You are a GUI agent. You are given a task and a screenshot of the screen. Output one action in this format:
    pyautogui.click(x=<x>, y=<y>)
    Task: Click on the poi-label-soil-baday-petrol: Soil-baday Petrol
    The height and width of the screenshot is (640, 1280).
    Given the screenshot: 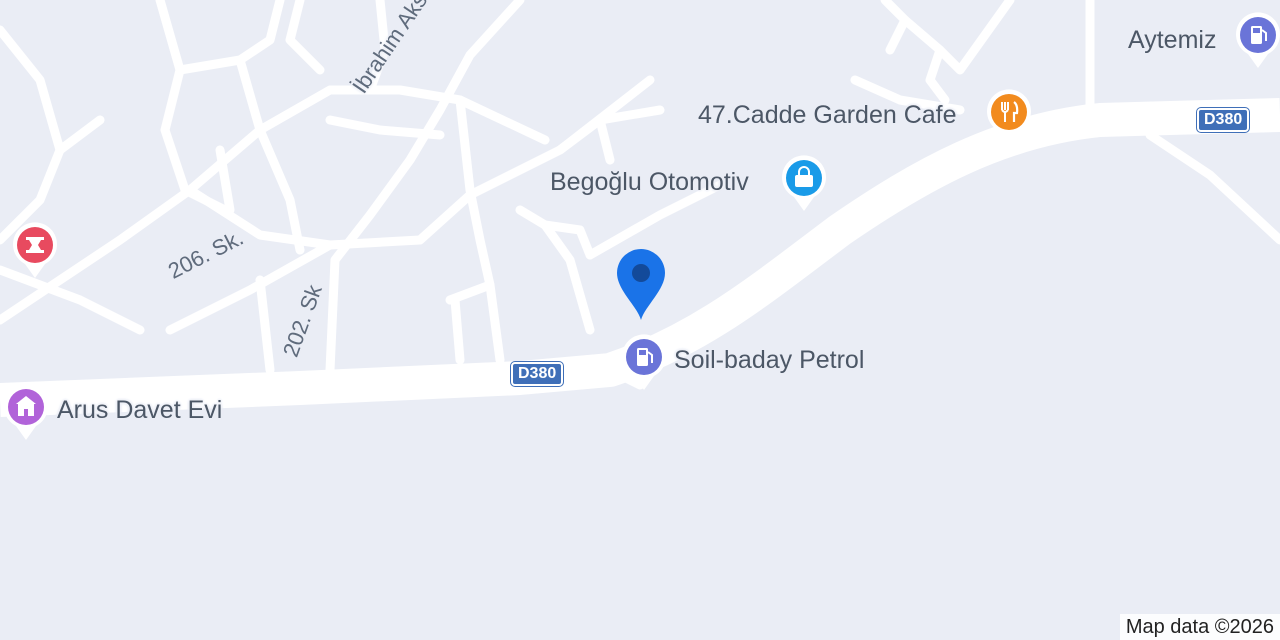 What is the action you would take?
    pyautogui.click(x=769, y=360)
    